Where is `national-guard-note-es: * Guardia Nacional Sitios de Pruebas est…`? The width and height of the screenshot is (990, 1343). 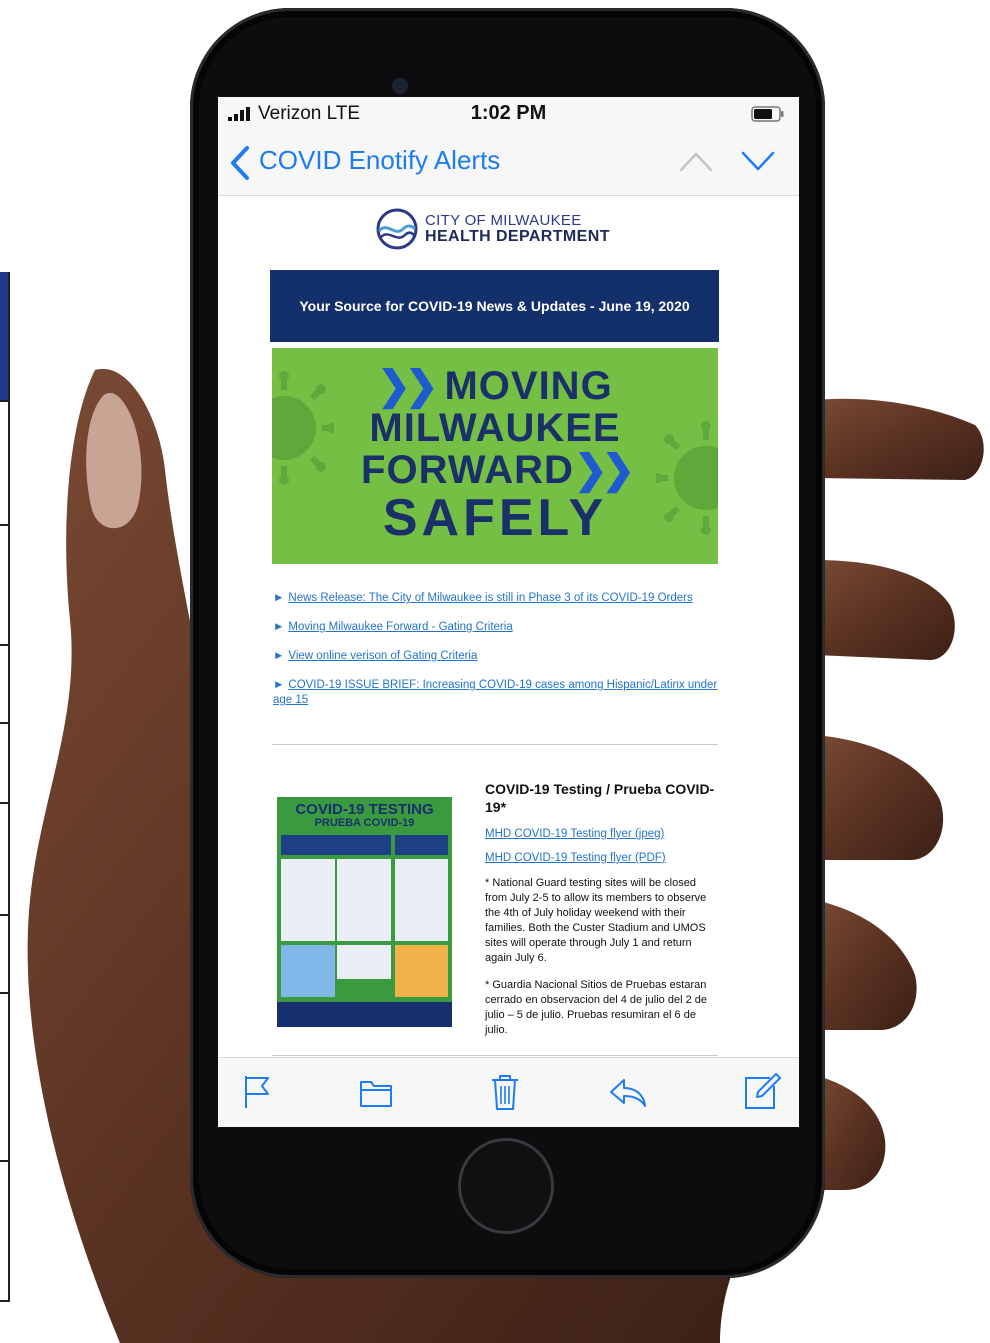
national-guard-note-es: * Guardia Nacional Sitios de Pruebas est… is located at coordinates (596, 1007).